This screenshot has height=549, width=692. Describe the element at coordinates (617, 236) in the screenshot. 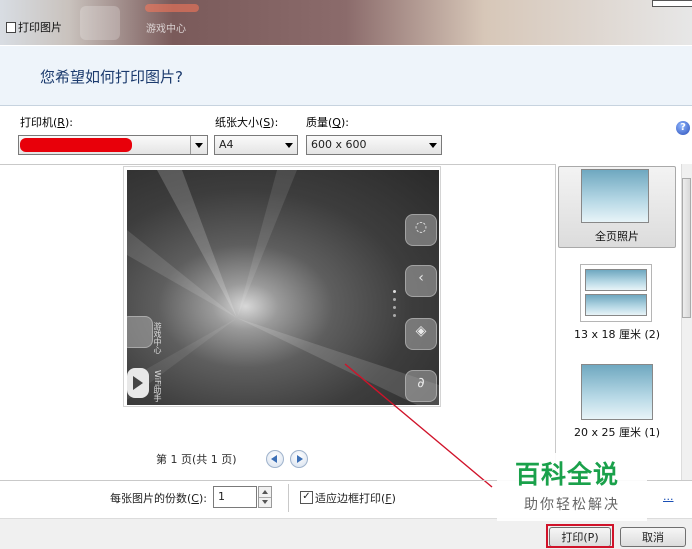

I see `layout-label: 全页照片` at that location.